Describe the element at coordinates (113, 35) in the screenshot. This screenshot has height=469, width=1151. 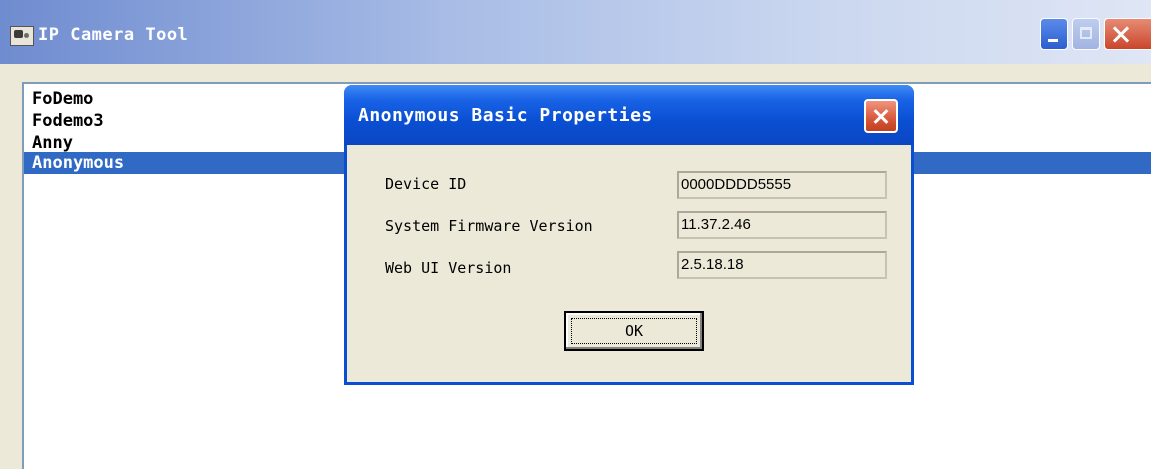
I see `window-title: IP Camera Tool` at that location.